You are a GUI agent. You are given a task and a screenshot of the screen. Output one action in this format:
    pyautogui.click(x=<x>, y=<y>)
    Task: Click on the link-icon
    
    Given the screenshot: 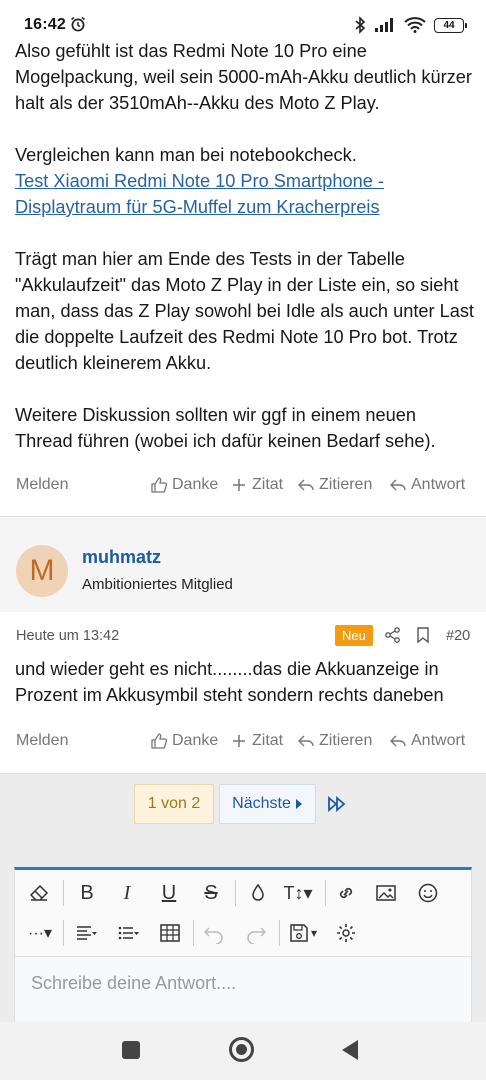 What is the action you would take?
    pyautogui.click(x=346, y=893)
    